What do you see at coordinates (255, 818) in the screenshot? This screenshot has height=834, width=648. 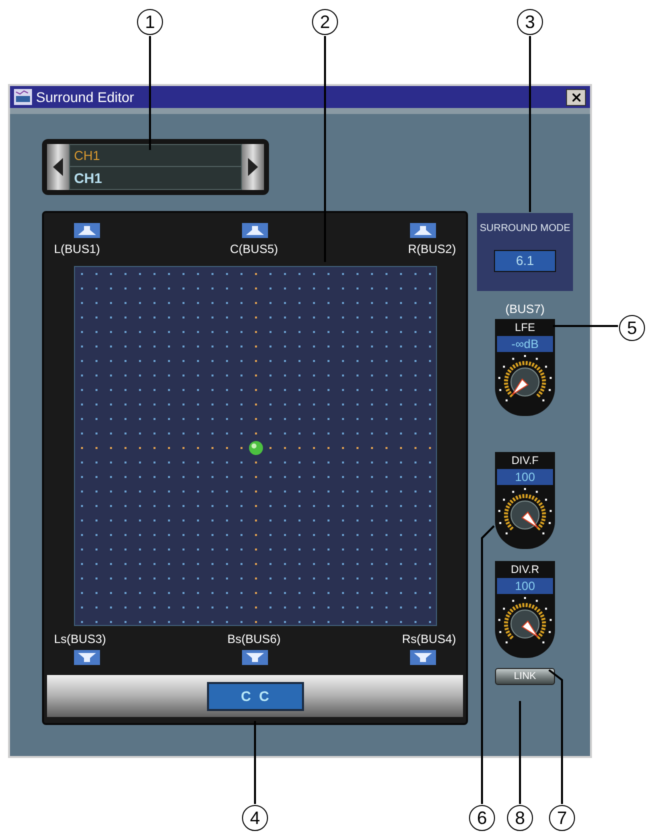 I see `callout-number: 4` at bounding box center [255, 818].